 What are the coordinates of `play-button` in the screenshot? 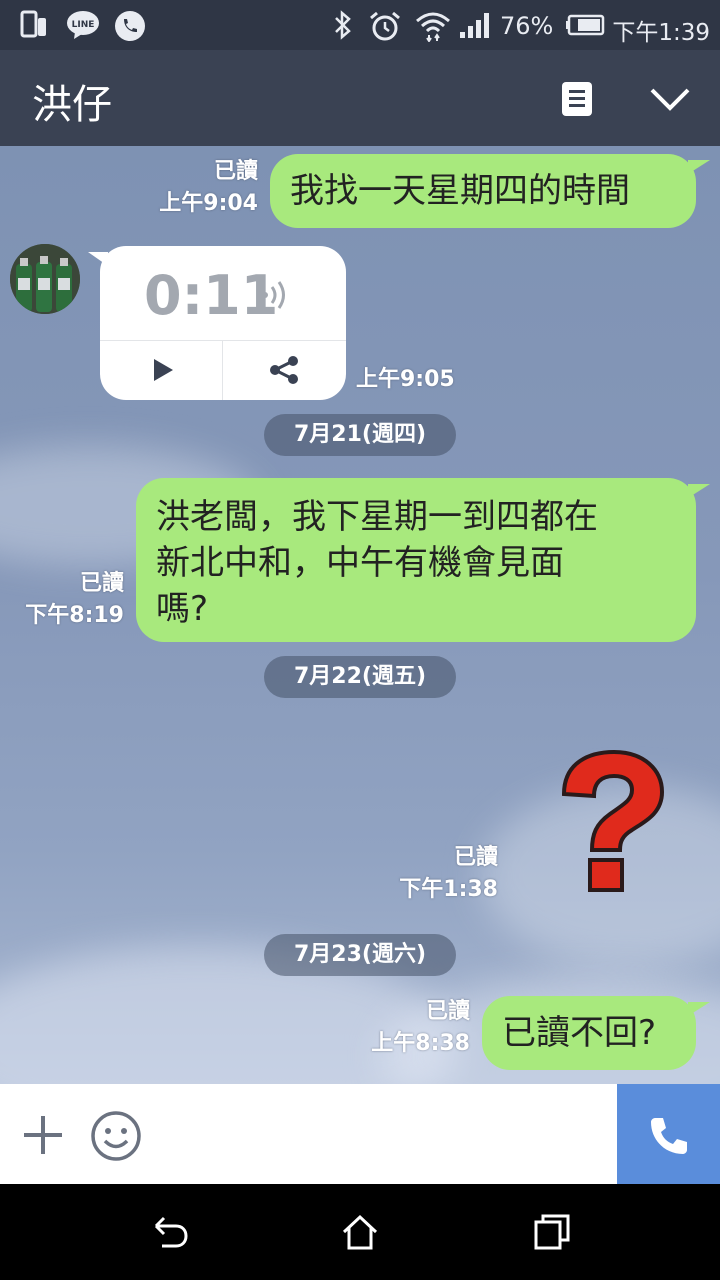 It's located at (161, 370).